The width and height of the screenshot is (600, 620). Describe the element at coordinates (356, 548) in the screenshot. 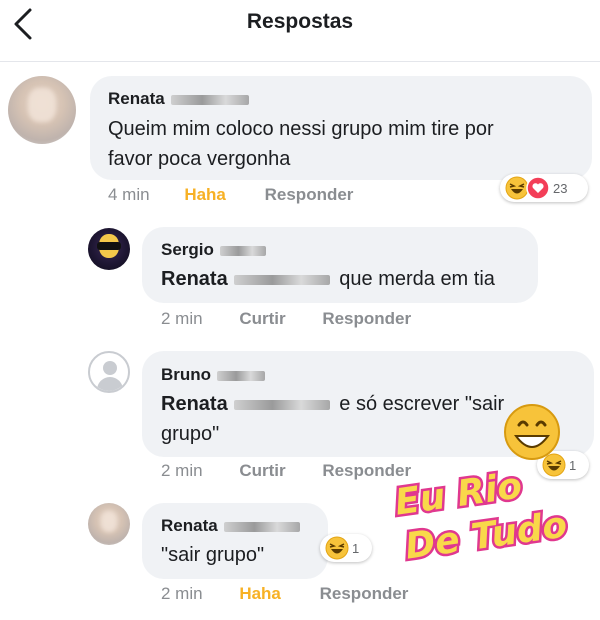

I see `reaction-count: 1` at that location.